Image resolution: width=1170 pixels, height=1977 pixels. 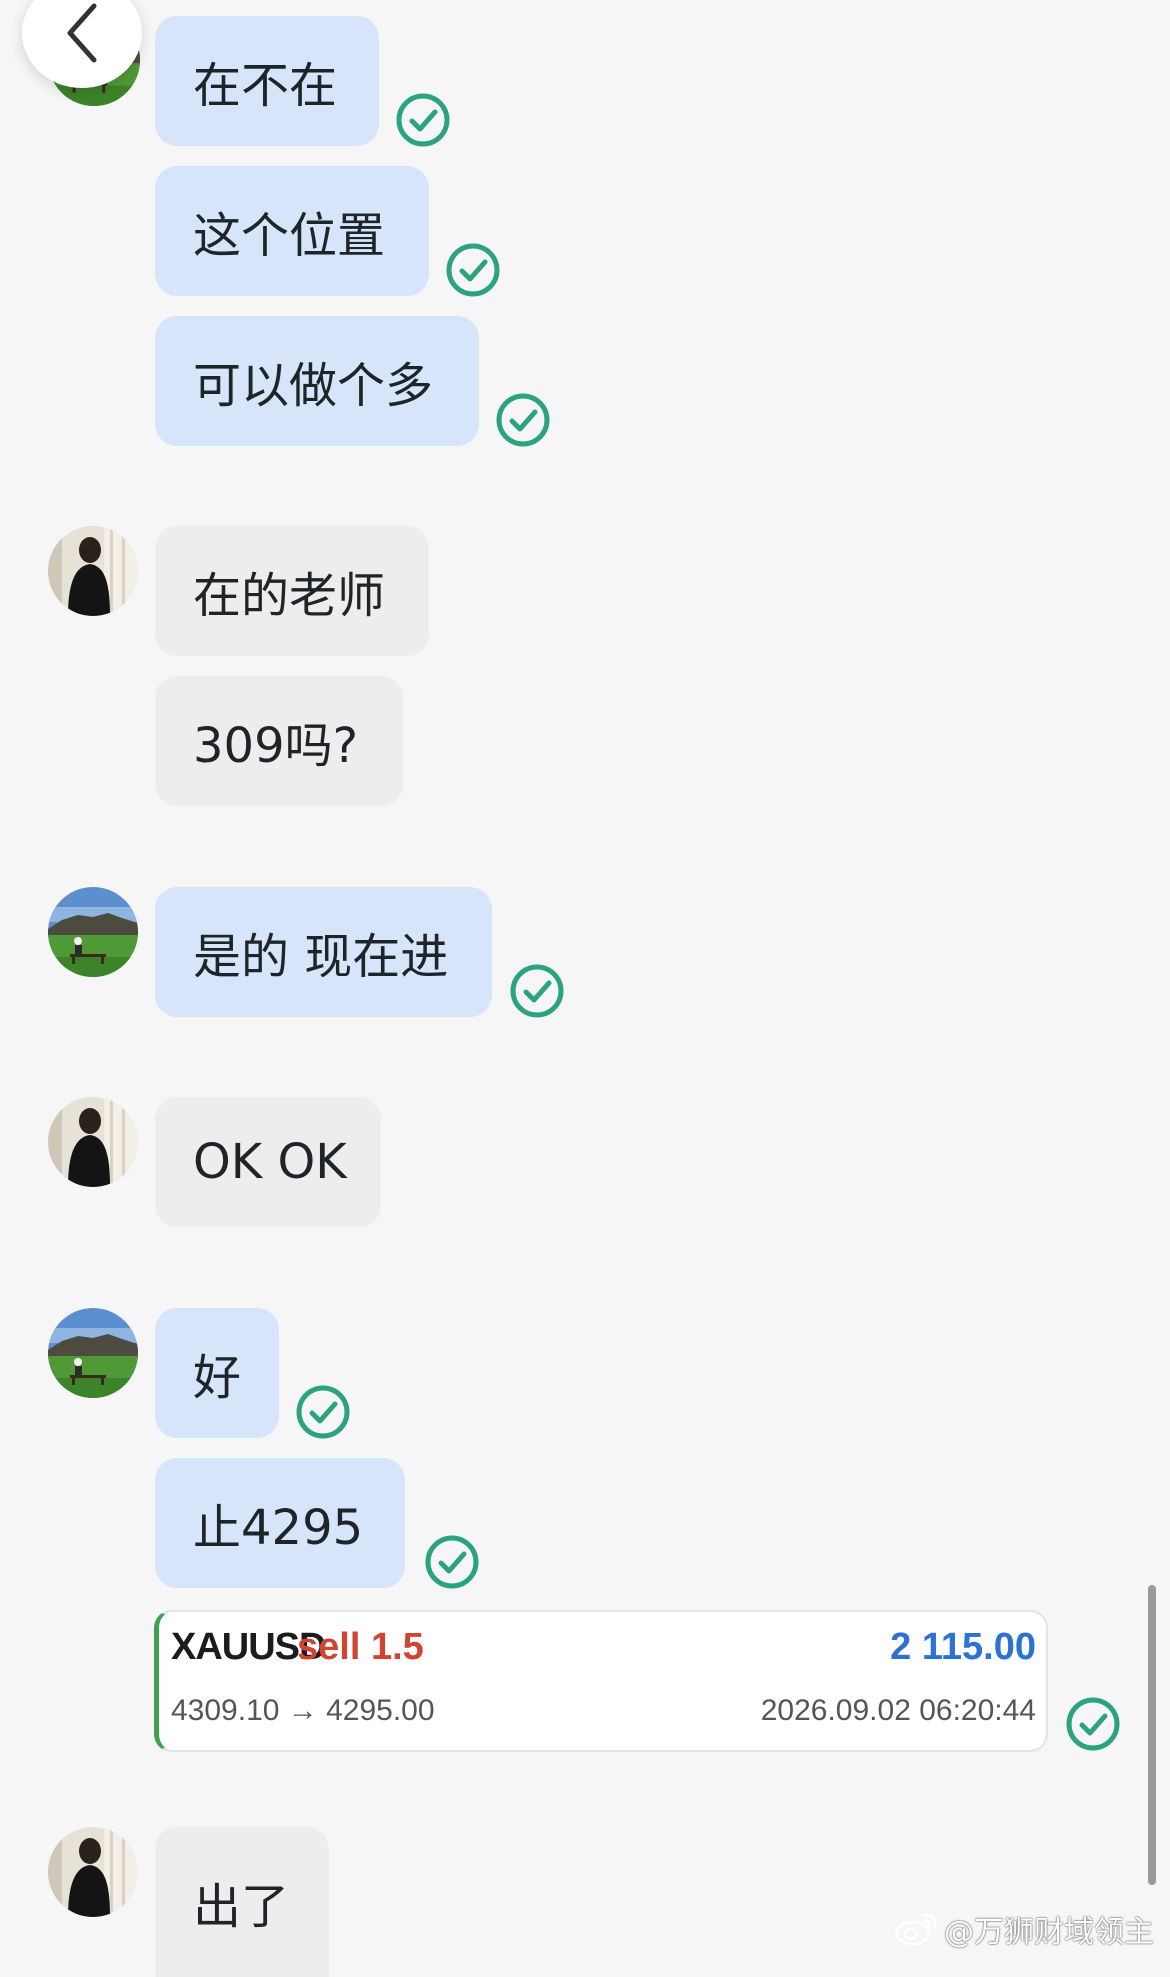 I want to click on message-bubble-outgoing: 止4295, so click(x=280, y=1523).